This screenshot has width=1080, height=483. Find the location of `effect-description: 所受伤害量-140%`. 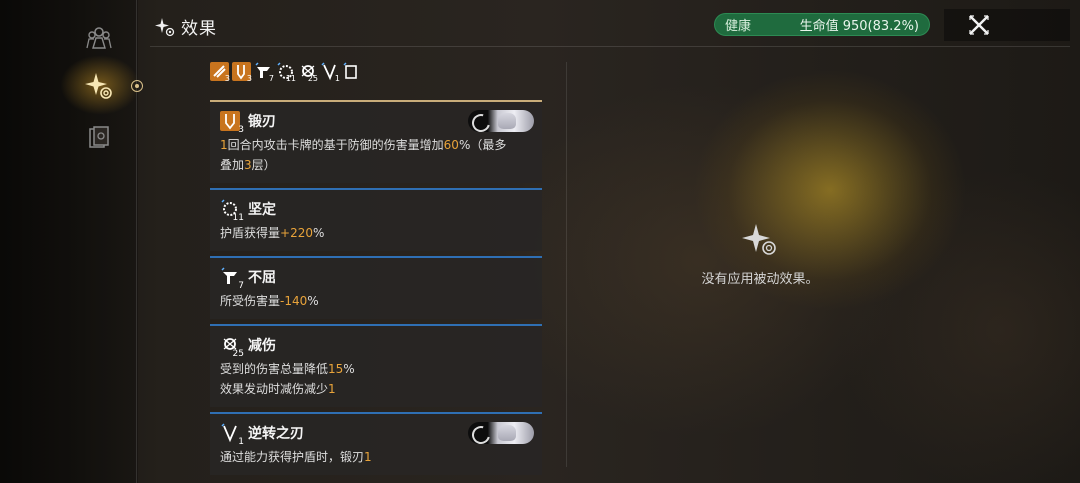

effect-description: 所受伤害量-140% is located at coordinates (269, 301).